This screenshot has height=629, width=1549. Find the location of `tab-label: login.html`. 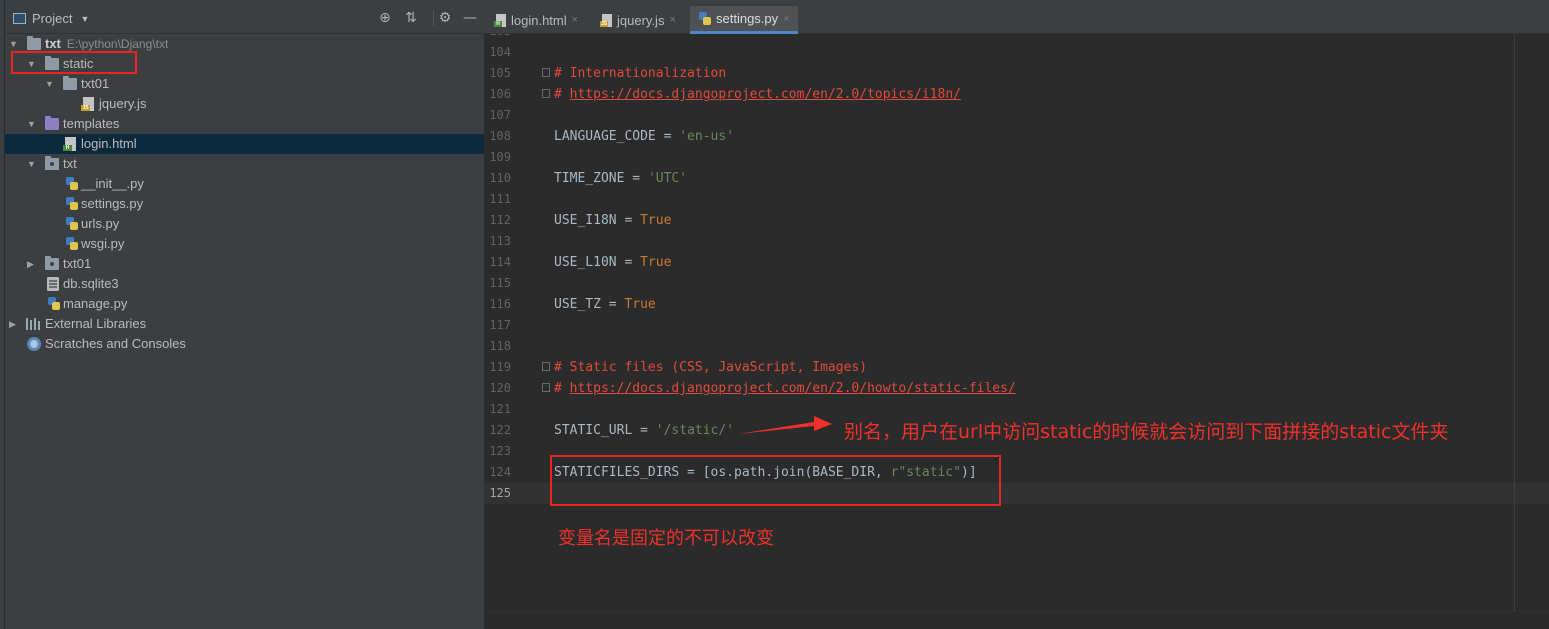

tab-label: login.html is located at coordinates (539, 20).